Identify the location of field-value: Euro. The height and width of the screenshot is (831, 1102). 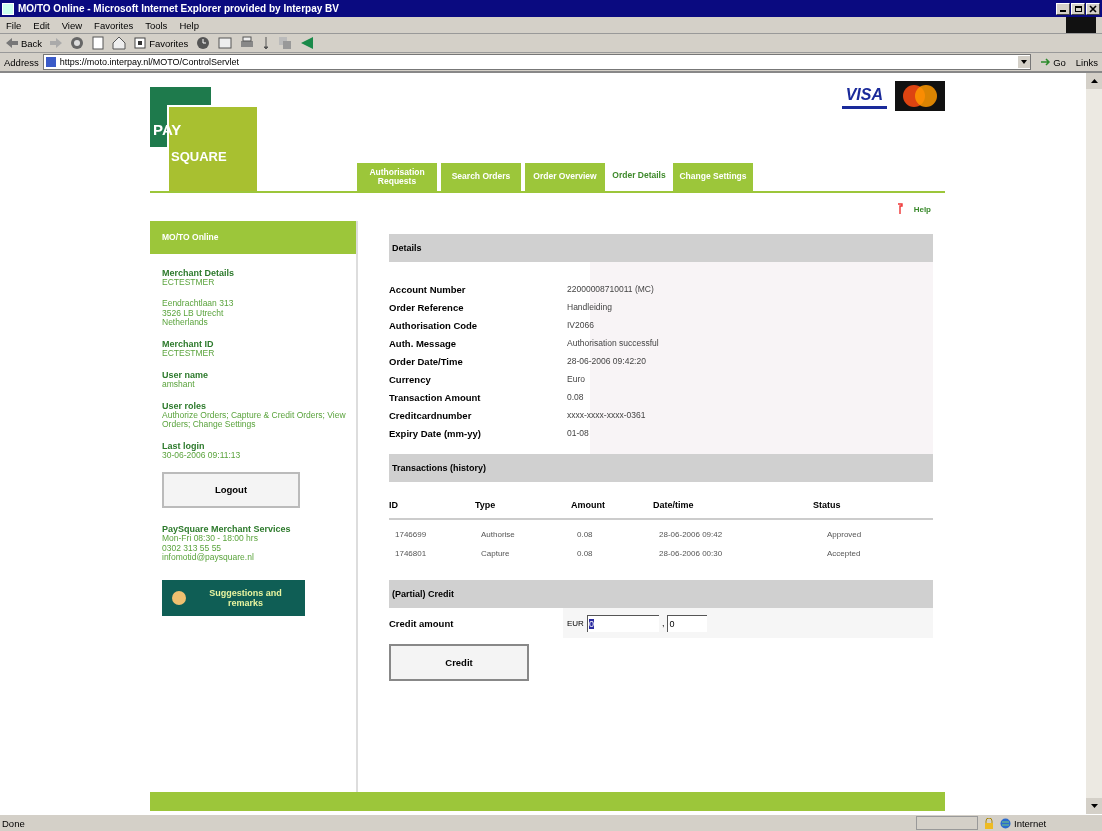
(576, 379).